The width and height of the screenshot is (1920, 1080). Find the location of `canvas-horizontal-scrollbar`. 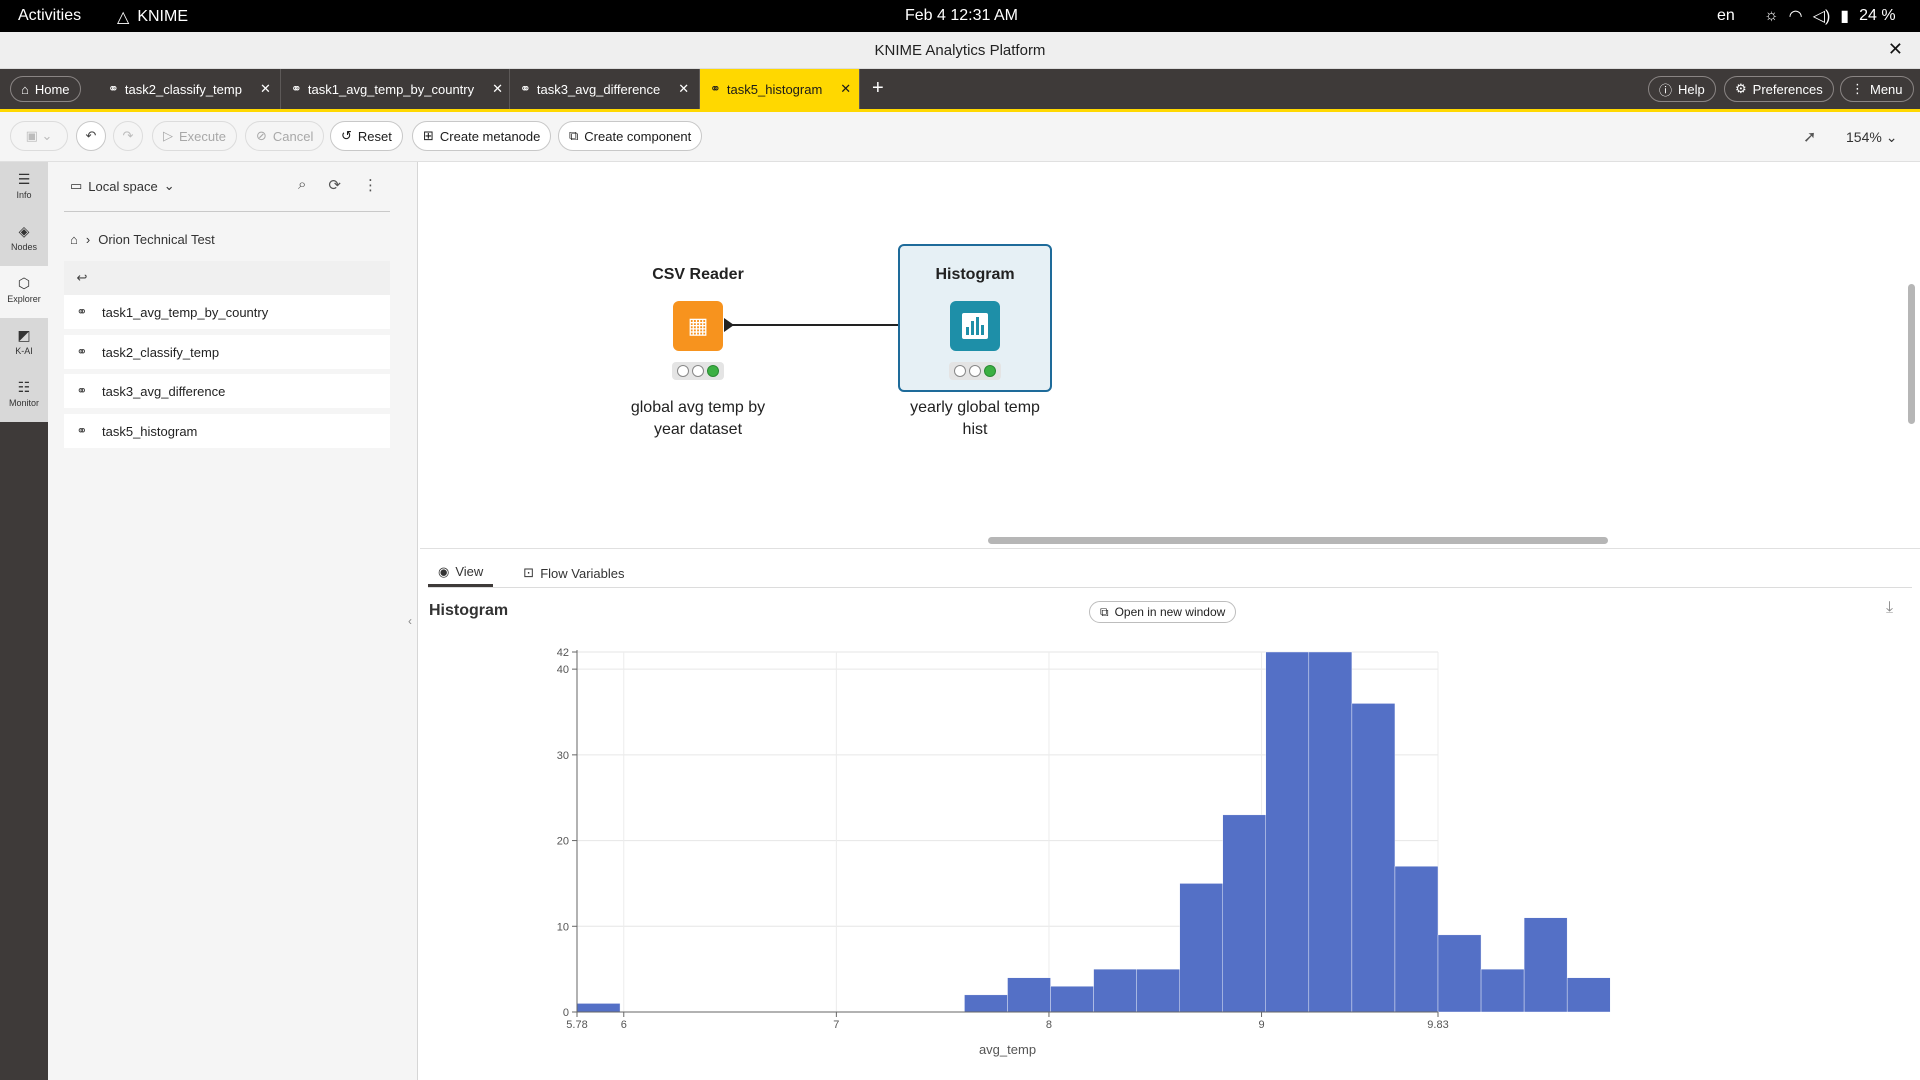

canvas-horizontal-scrollbar is located at coordinates (1161, 540).